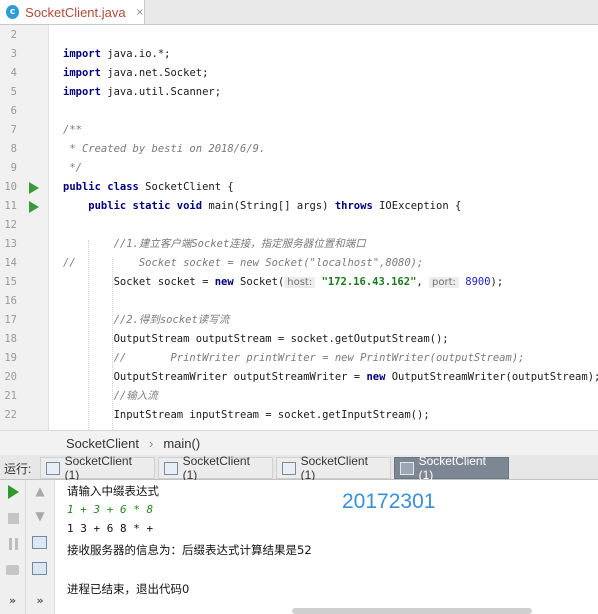 The width and height of the screenshot is (598, 614). I want to click on scroll-to-end-button, so click(39, 568).